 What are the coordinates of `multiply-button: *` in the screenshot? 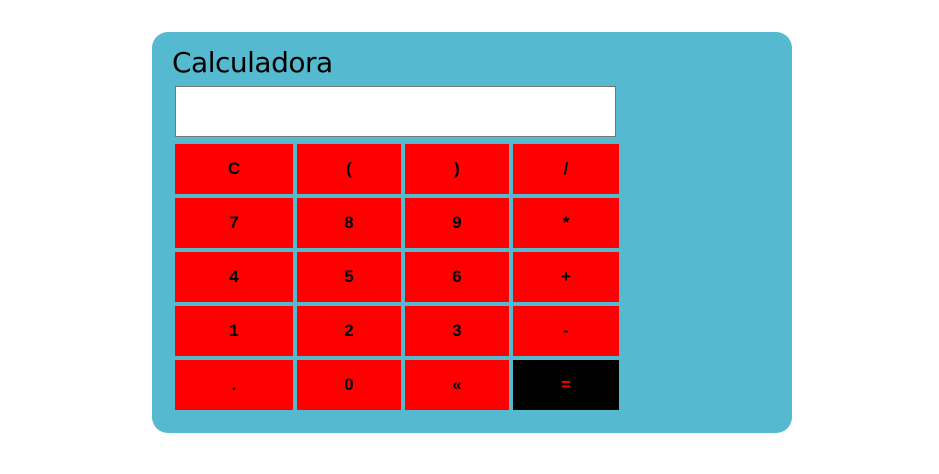 It's located at (566, 223).